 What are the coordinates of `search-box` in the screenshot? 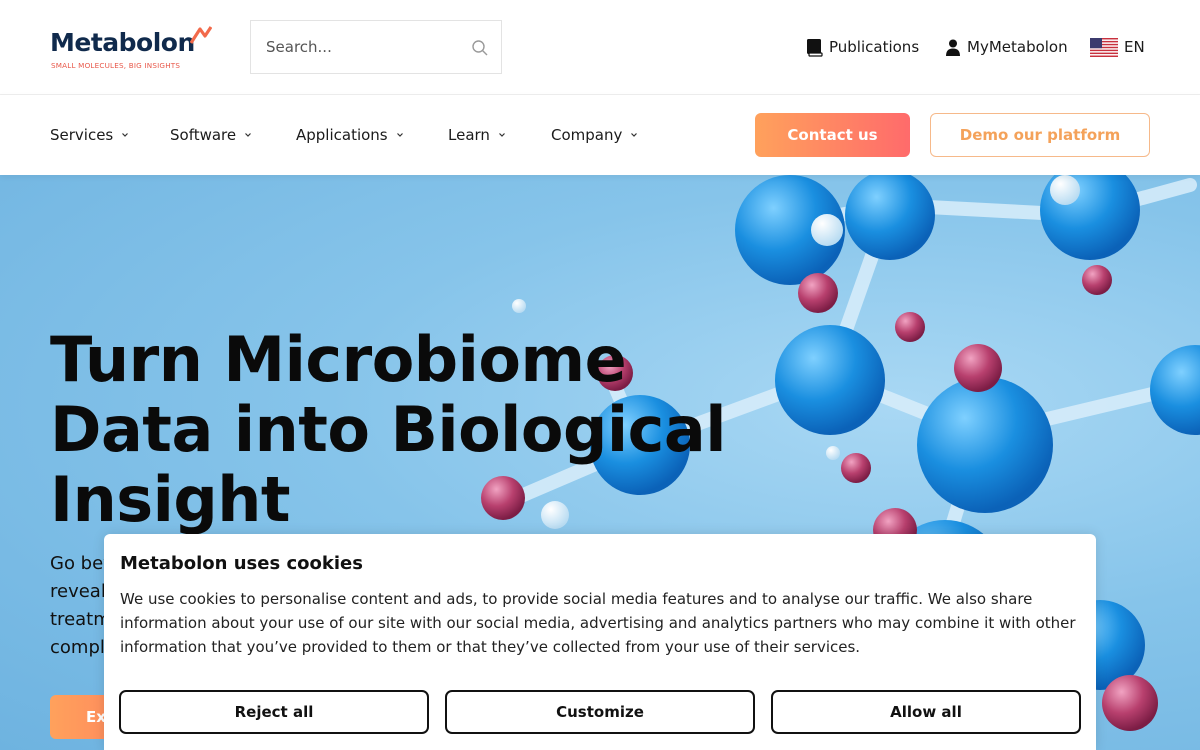 It's located at (376, 47).